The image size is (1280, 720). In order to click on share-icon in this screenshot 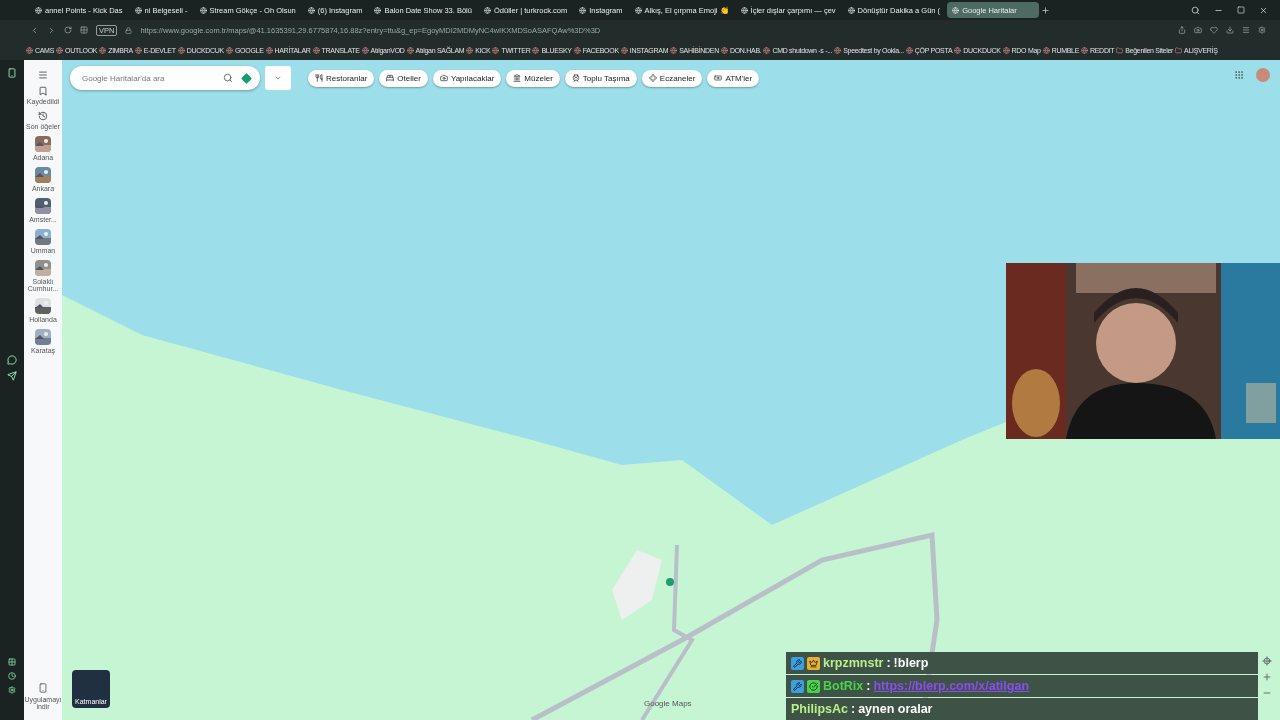, I will do `click(1182, 30)`.